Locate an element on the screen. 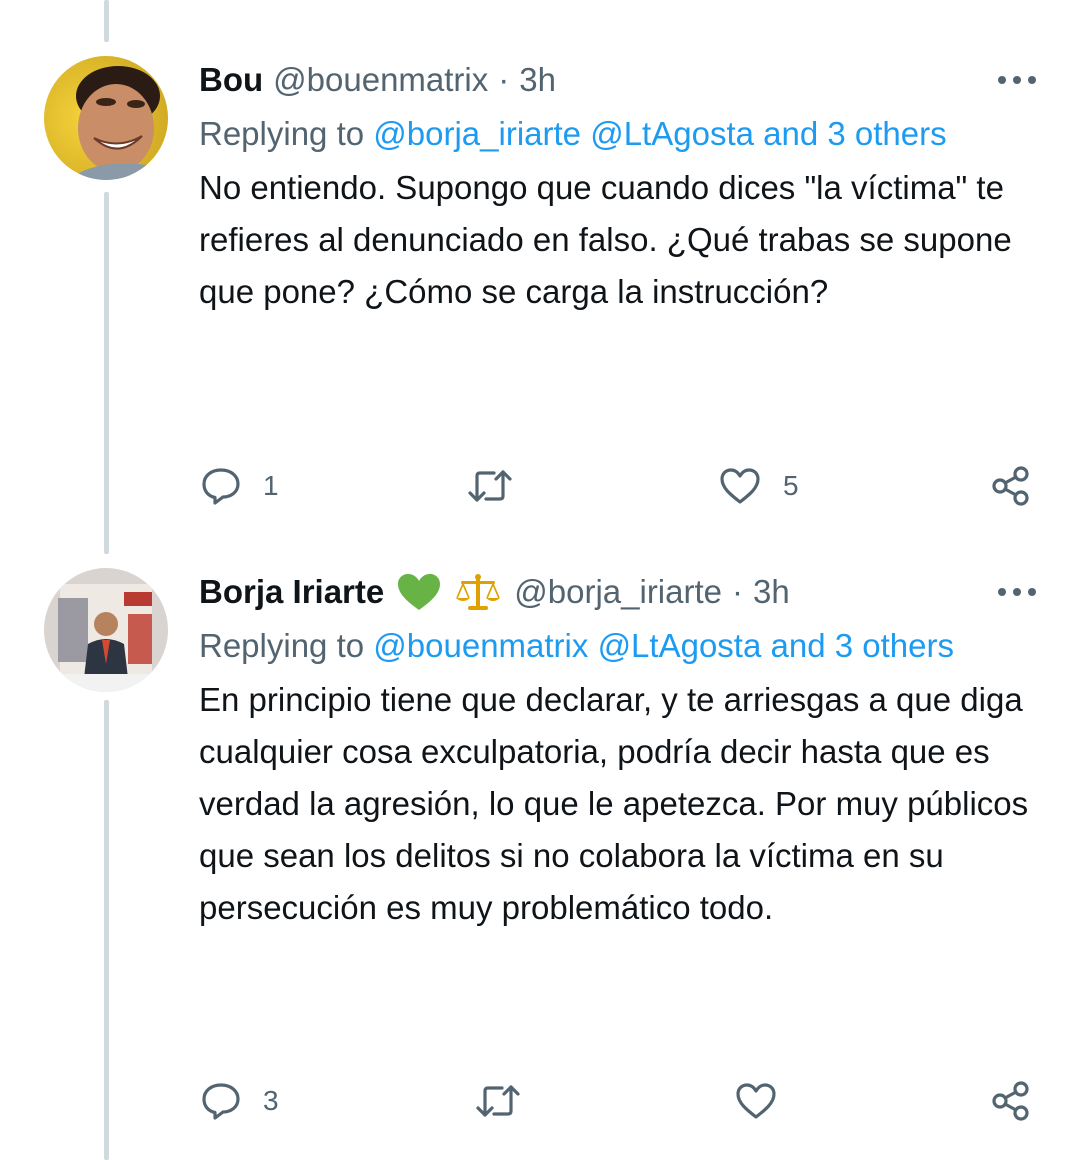 The height and width of the screenshot is (1160, 1079). display-name: Bou is located at coordinates (231, 80).